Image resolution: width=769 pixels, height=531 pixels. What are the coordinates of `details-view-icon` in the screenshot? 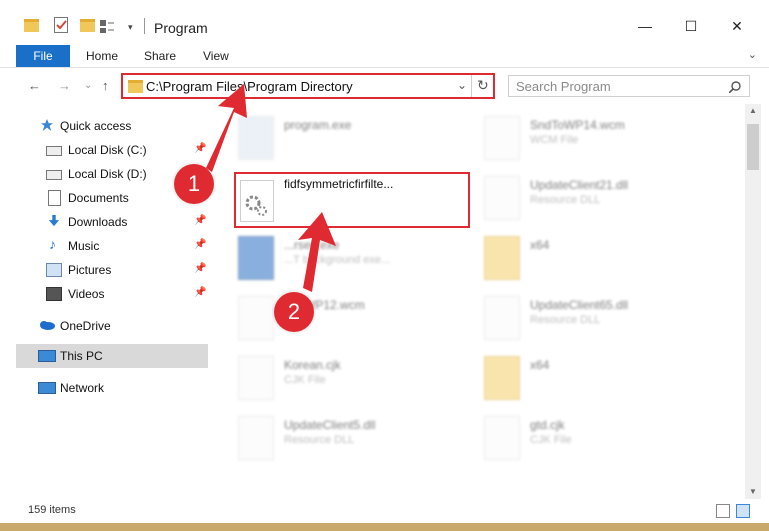 It's located at (723, 511).